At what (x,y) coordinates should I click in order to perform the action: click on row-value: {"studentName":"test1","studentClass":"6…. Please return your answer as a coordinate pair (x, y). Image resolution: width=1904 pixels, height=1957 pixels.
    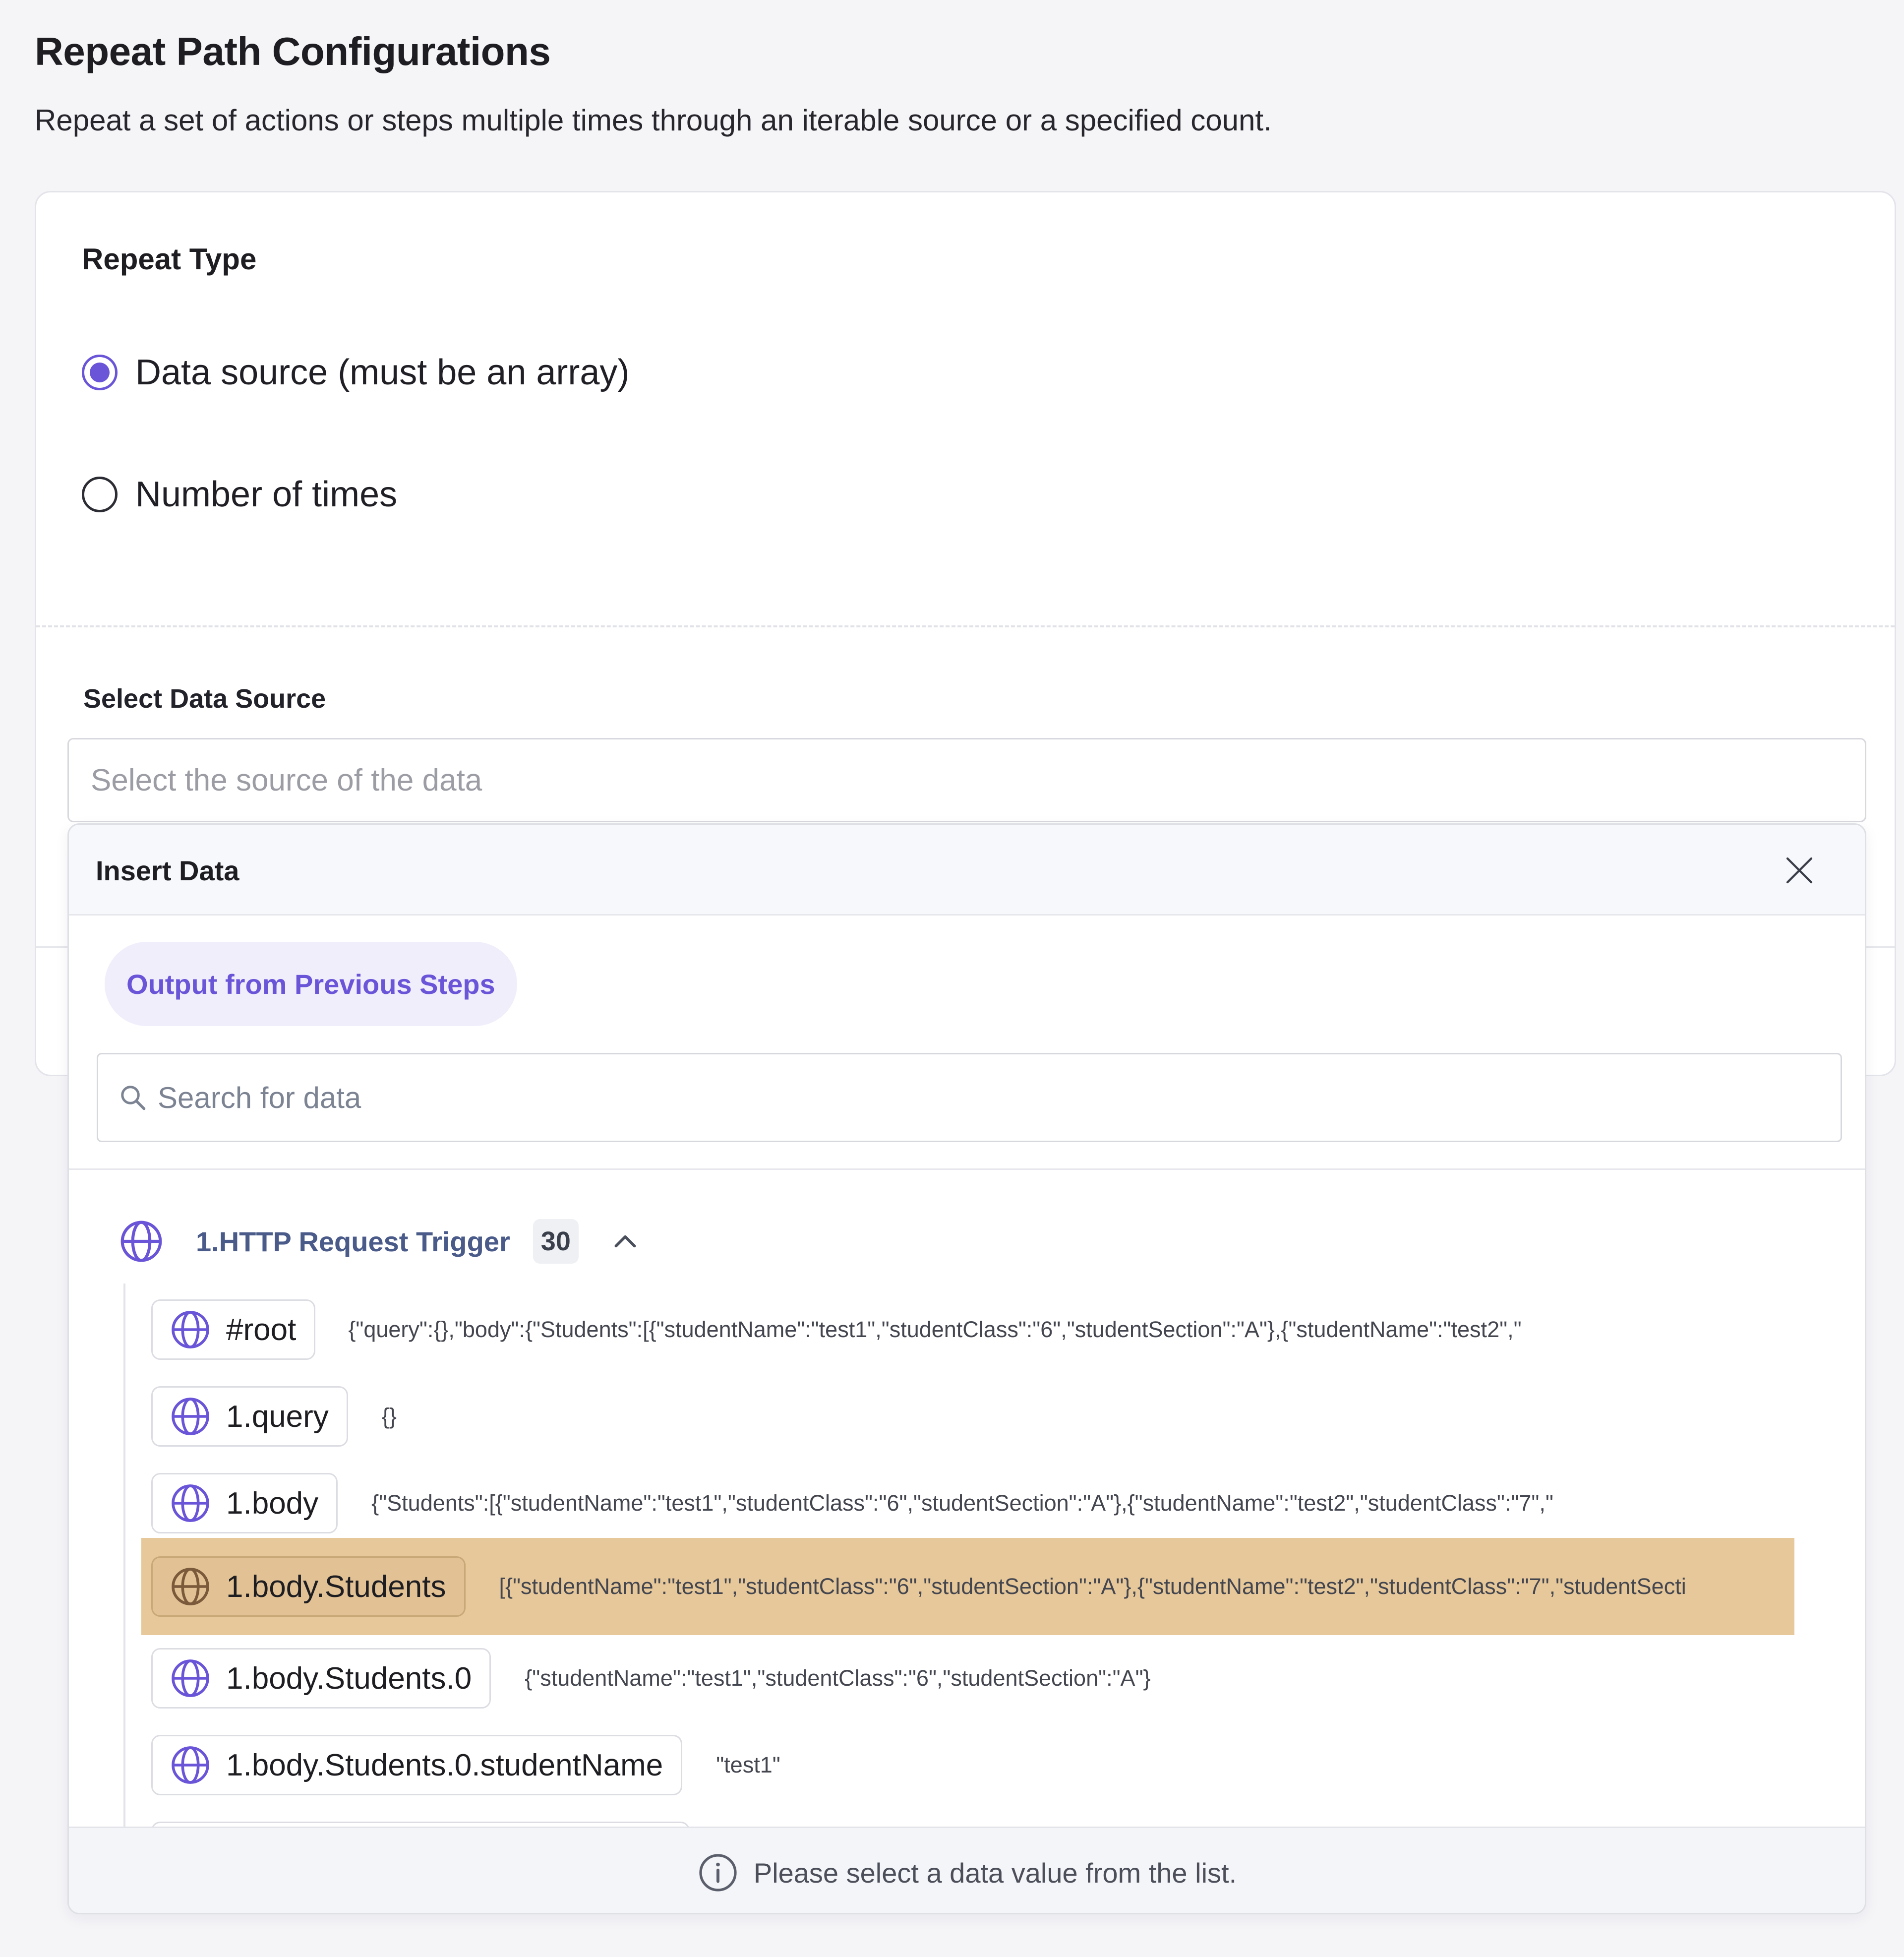
    Looking at the image, I should click on (838, 1678).